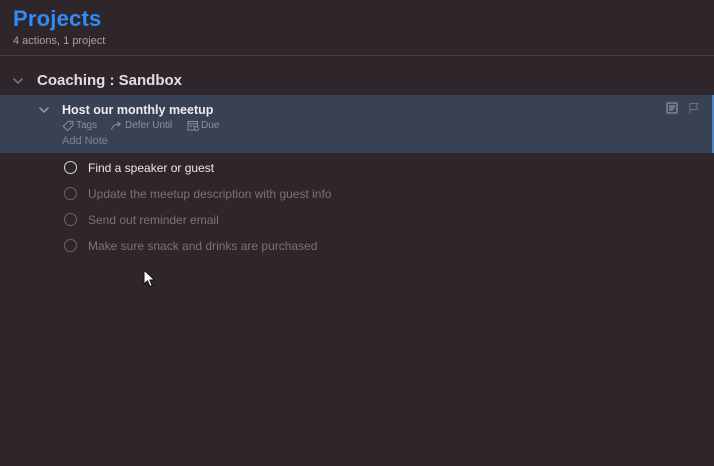 Image resolution: width=714 pixels, height=466 pixels. Describe the element at coordinates (68, 125) in the screenshot. I see `tag-icon` at that location.